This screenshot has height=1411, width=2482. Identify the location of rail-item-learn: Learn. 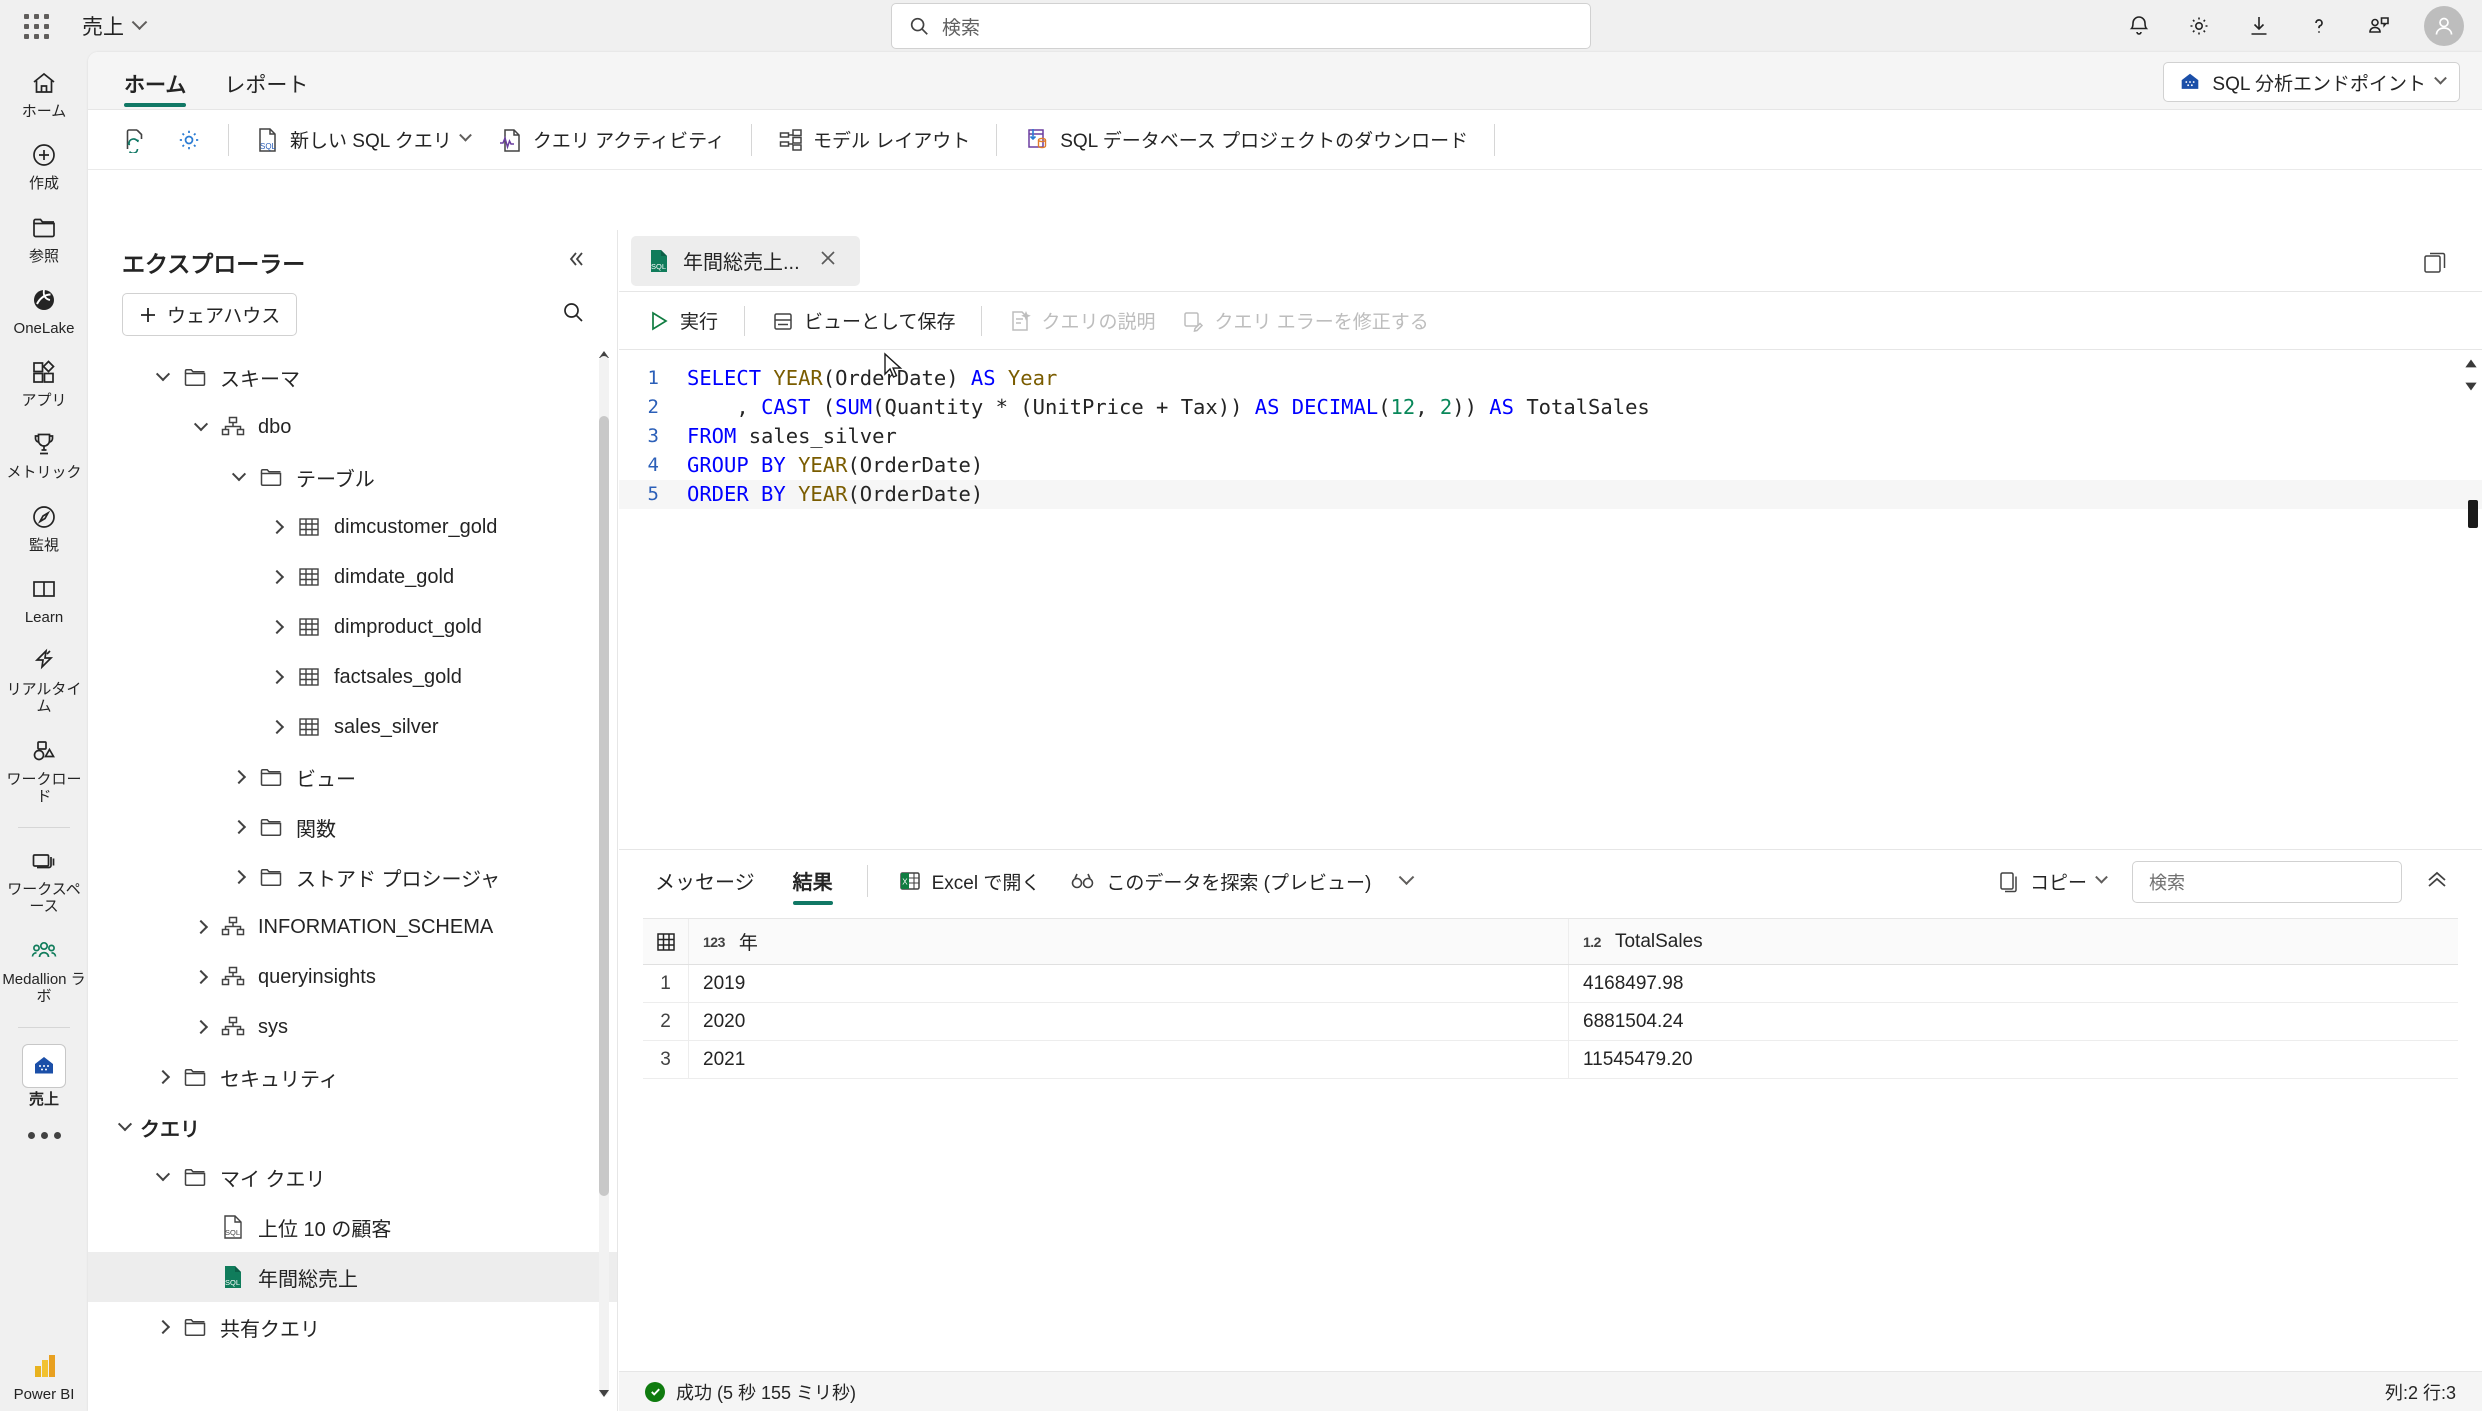
(44, 599).